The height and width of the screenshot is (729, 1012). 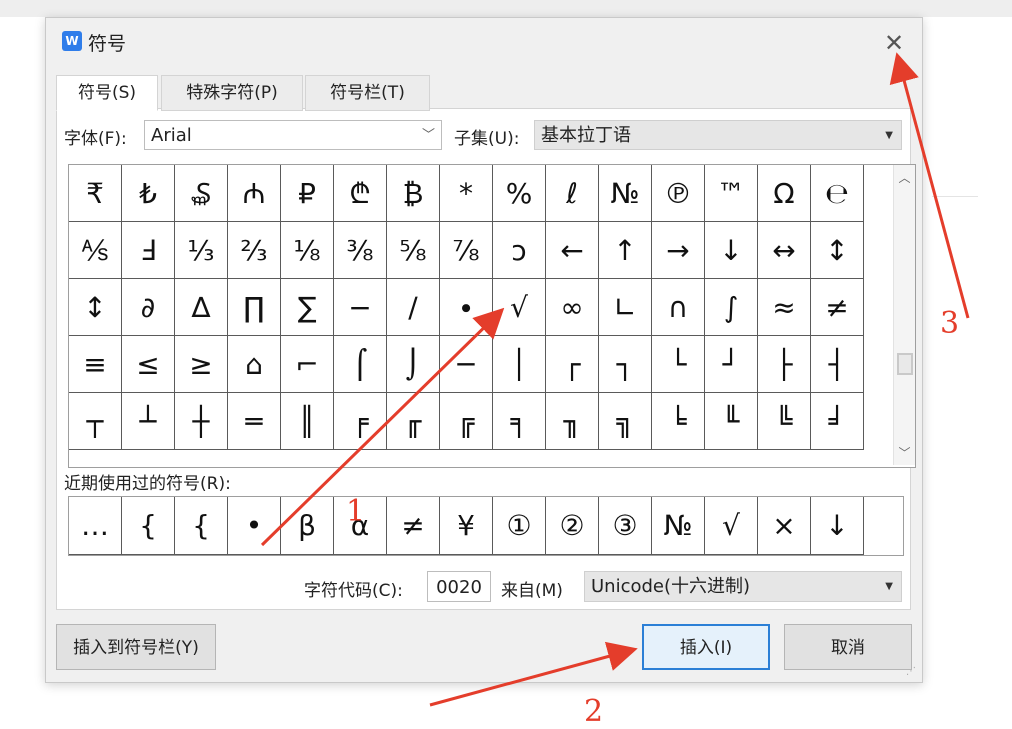 What do you see at coordinates (293, 135) in the screenshot?
I see `font-select: Arial ﹀` at bounding box center [293, 135].